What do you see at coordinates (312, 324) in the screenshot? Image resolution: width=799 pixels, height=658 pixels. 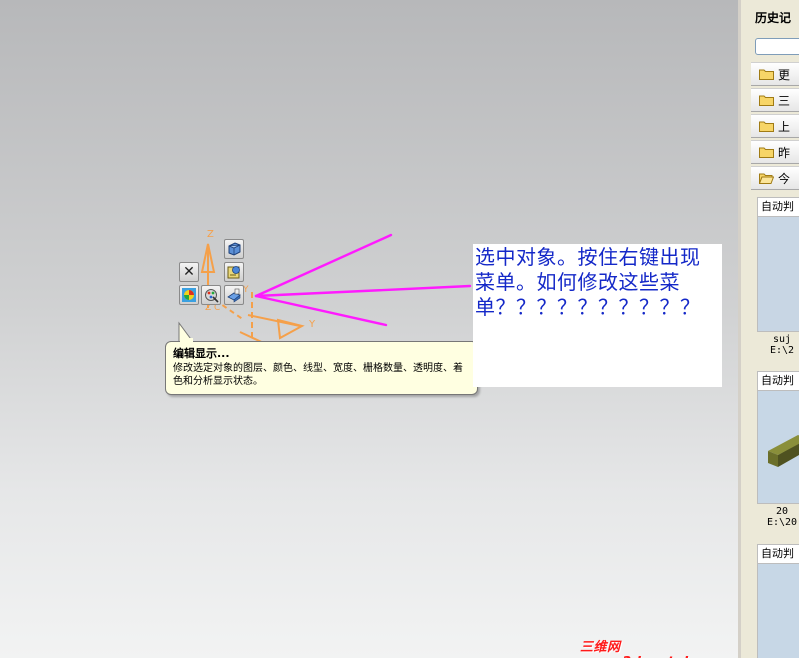 I see `y-axis-label: Y` at bounding box center [312, 324].